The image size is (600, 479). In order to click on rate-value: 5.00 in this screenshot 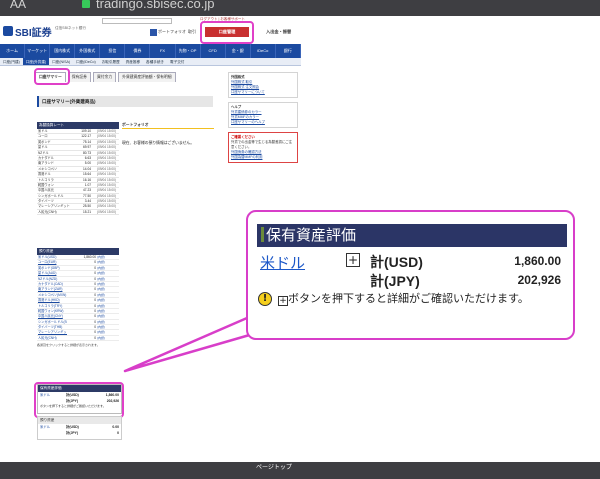, I will do `click(87, 163)`.